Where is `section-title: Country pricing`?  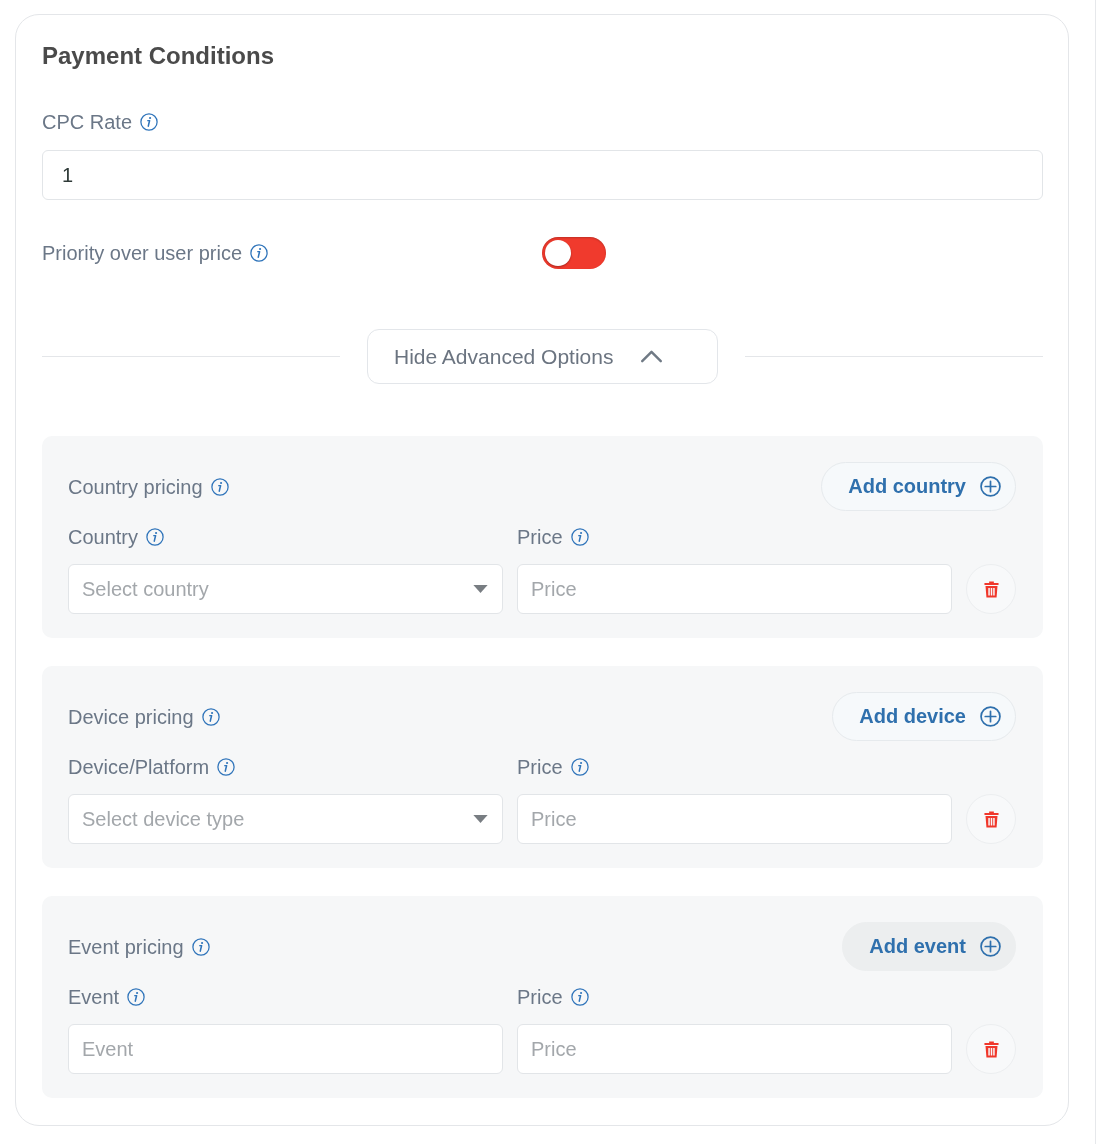
section-title: Country pricing is located at coordinates (135, 487).